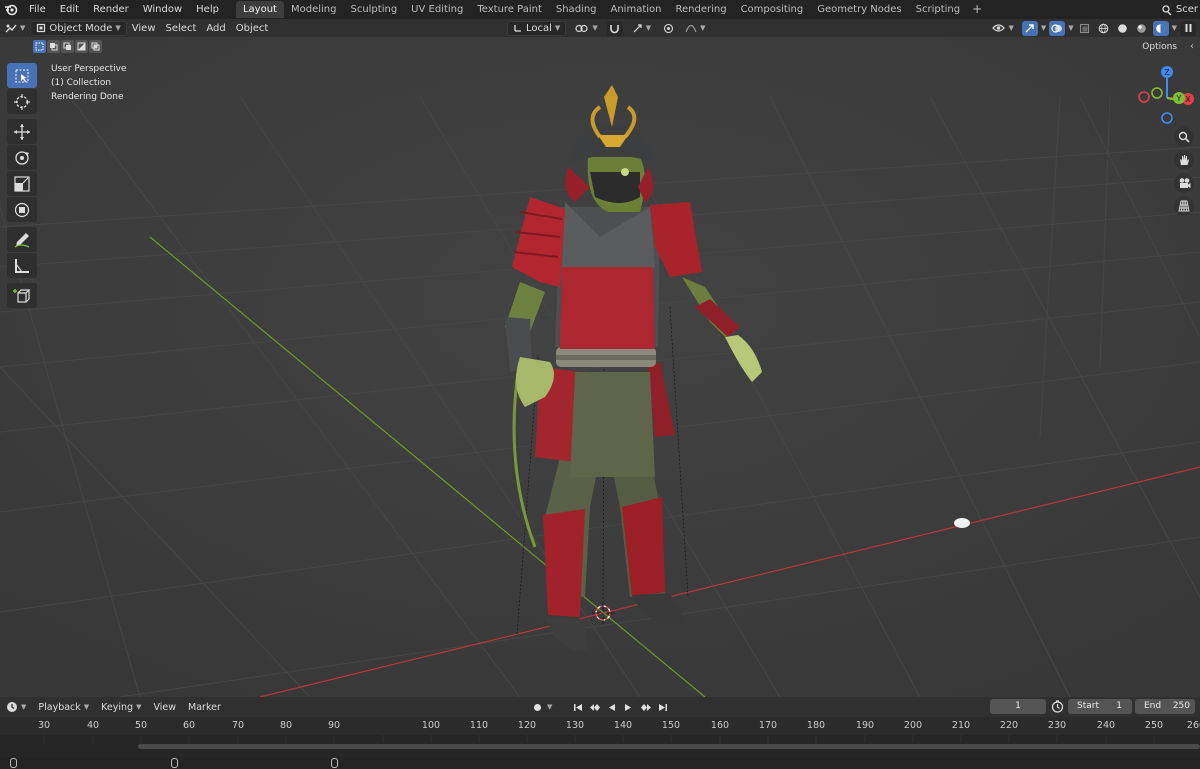 This screenshot has width=1200, height=769. Describe the element at coordinates (614, 28) in the screenshot. I see `snap-toggle` at that location.